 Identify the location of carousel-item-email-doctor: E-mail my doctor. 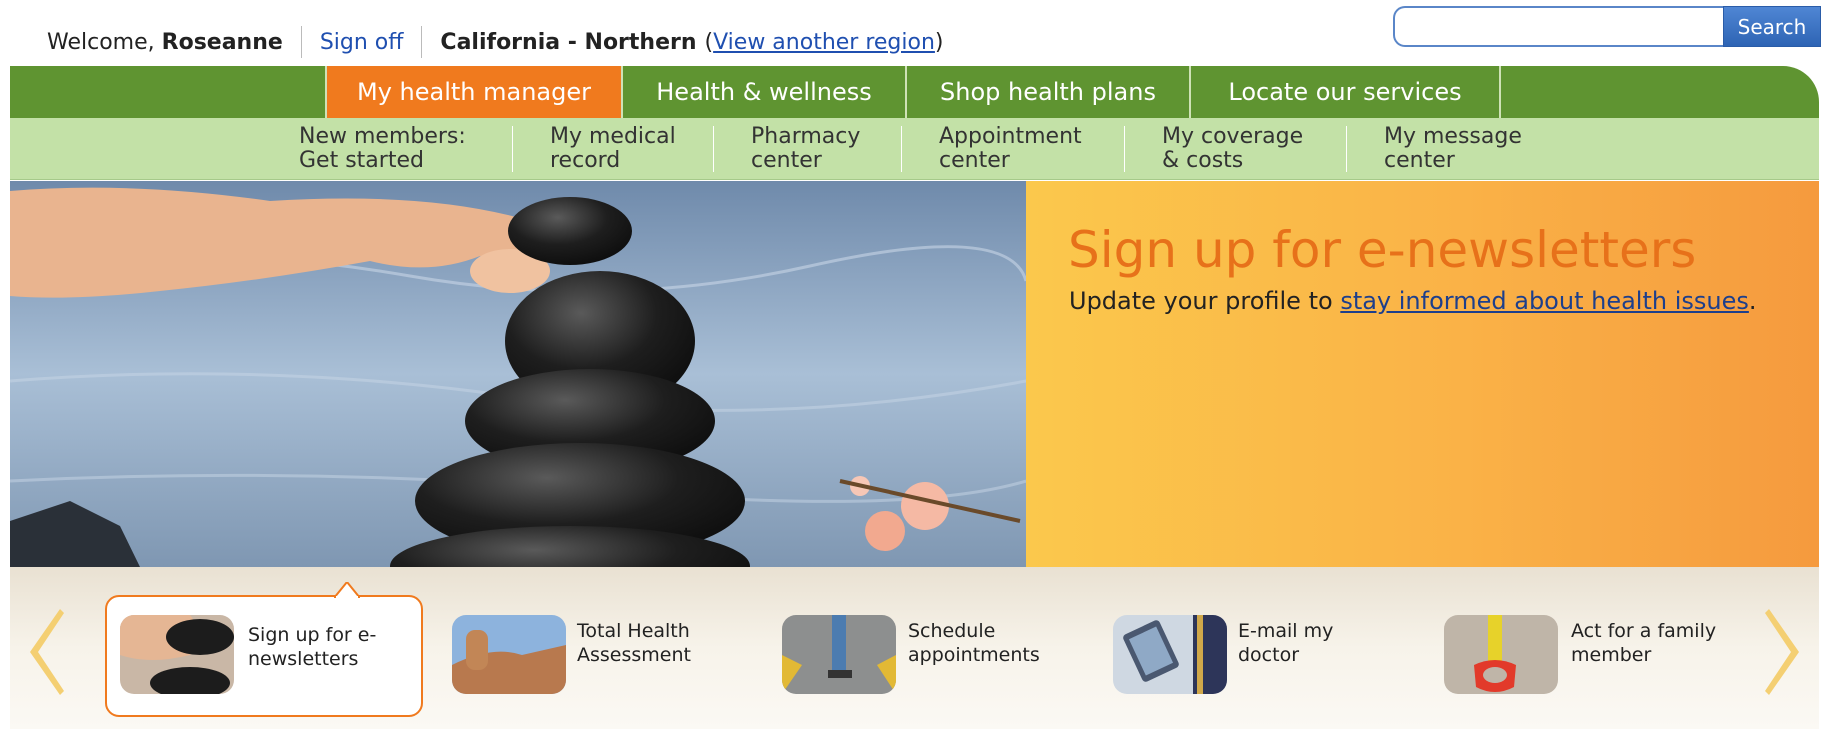
(1261, 646).